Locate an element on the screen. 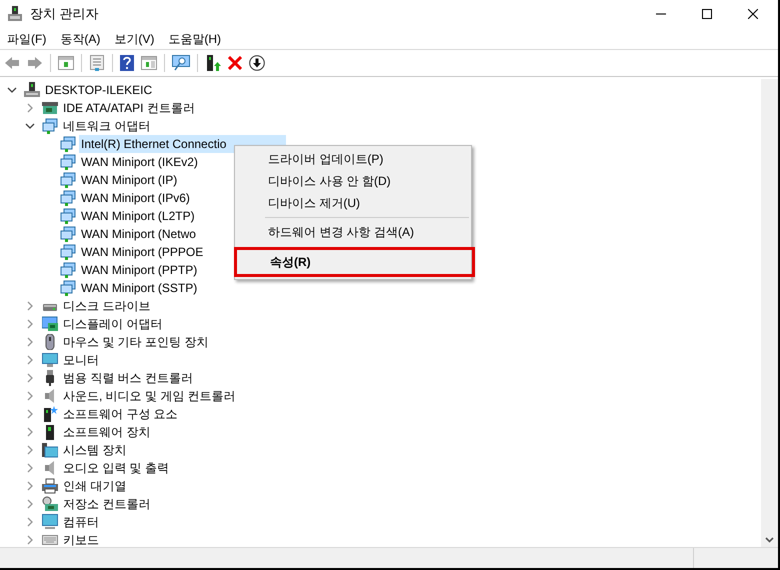 This screenshot has height=570, width=780. tree-item: 모니터 is located at coordinates (81, 360).